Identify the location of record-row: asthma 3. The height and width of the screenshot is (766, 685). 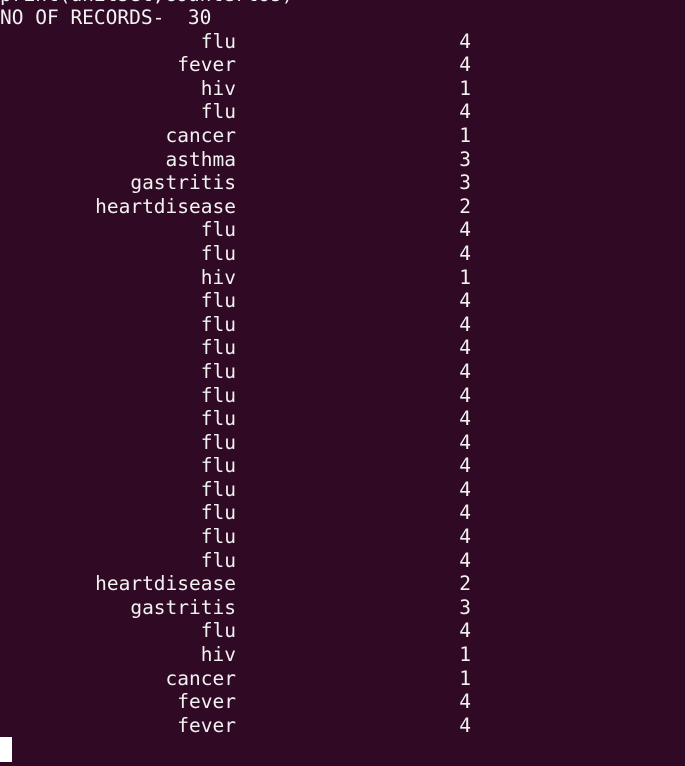
(342, 160).